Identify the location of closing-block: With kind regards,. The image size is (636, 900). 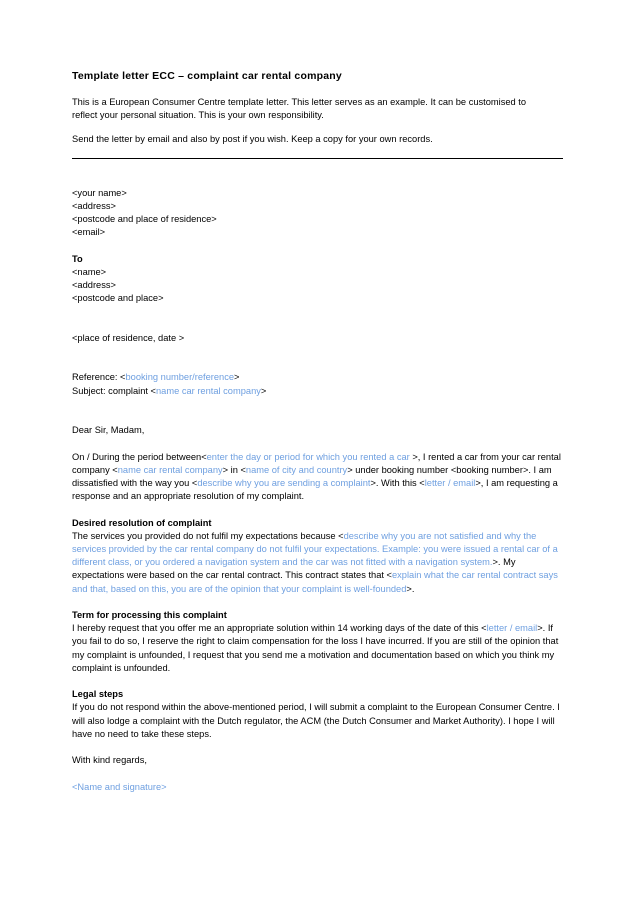
(317, 760).